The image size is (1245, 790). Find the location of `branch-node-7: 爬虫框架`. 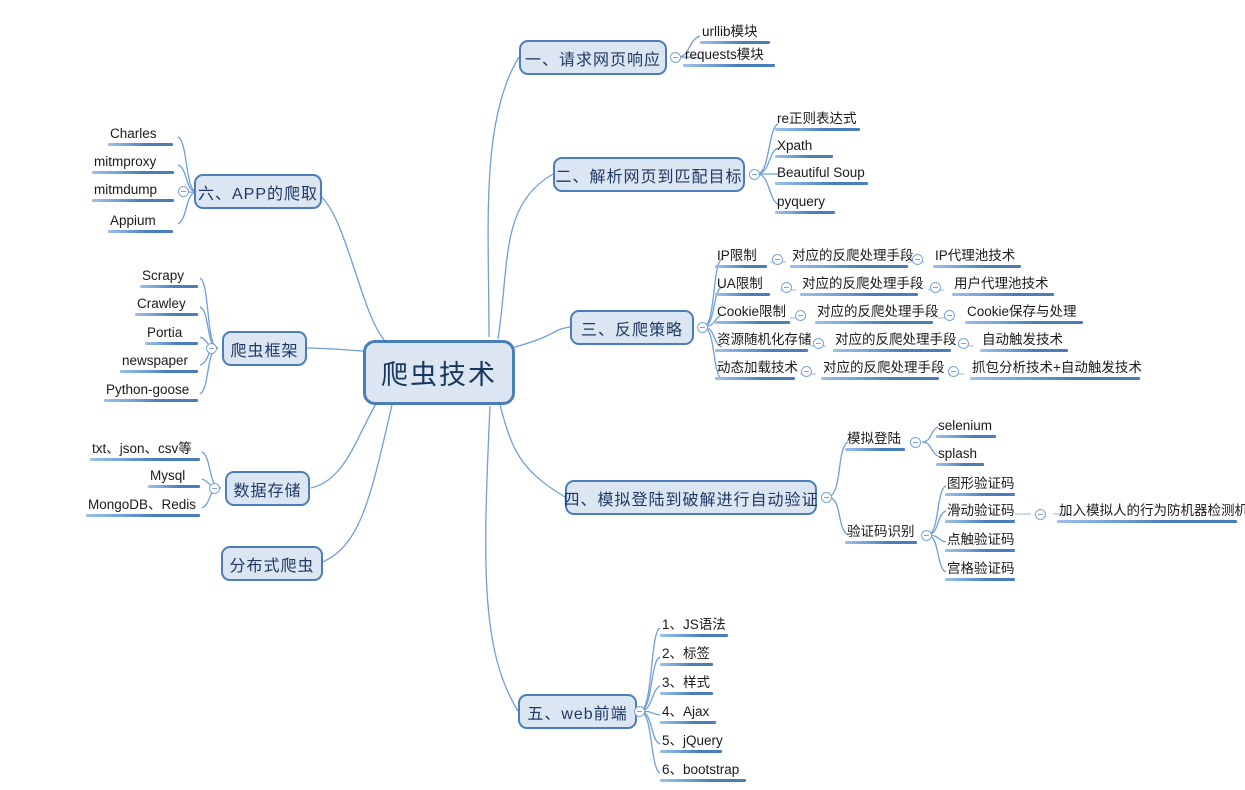

branch-node-7: 爬虫框架 is located at coordinates (264, 348).